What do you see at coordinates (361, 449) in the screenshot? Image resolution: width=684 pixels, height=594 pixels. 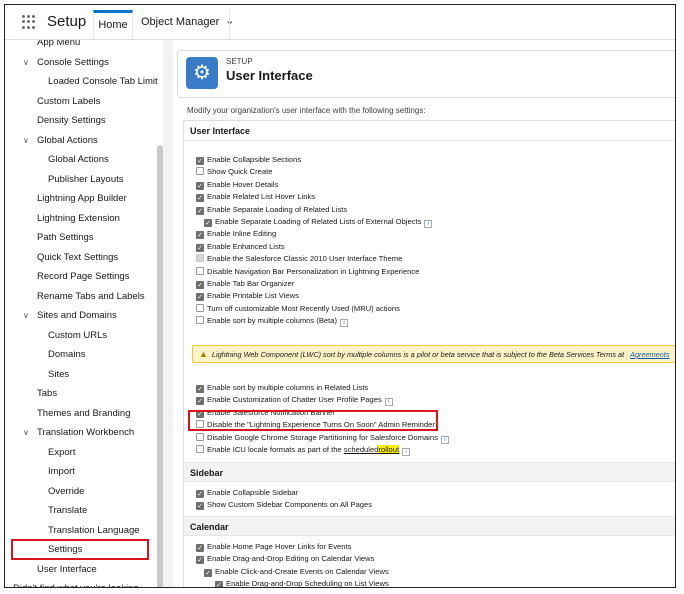 I see `scheduled-link: scheduled` at bounding box center [361, 449].